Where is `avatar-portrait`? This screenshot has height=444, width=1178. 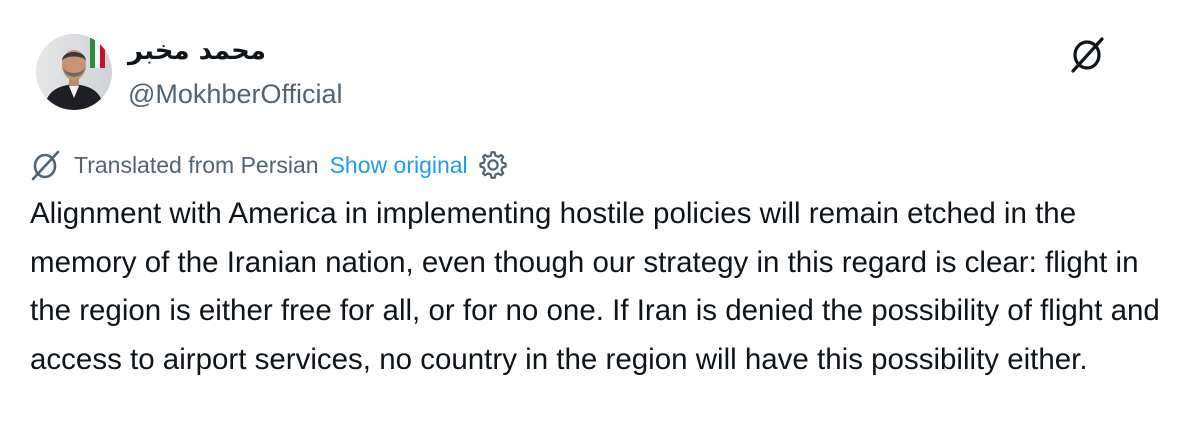 avatar-portrait is located at coordinates (74, 72).